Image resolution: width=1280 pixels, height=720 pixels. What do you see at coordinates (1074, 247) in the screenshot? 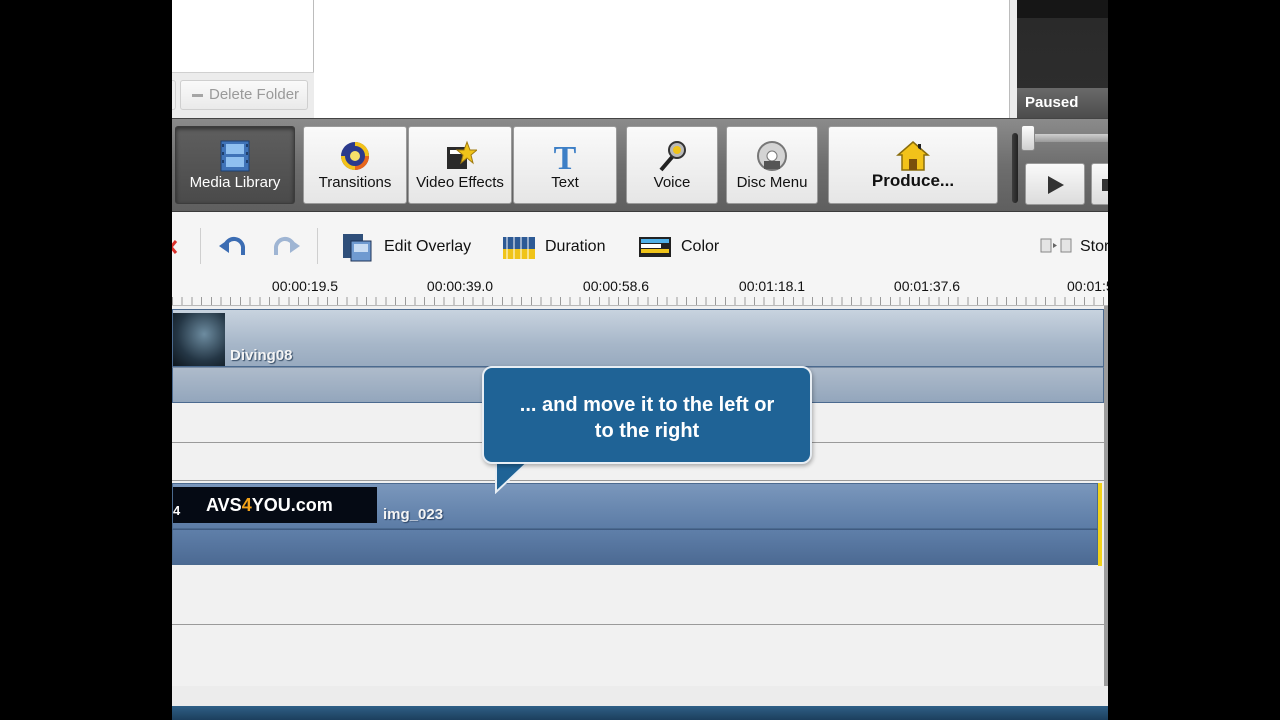
I see `storyboard-toggle: Stor` at bounding box center [1074, 247].